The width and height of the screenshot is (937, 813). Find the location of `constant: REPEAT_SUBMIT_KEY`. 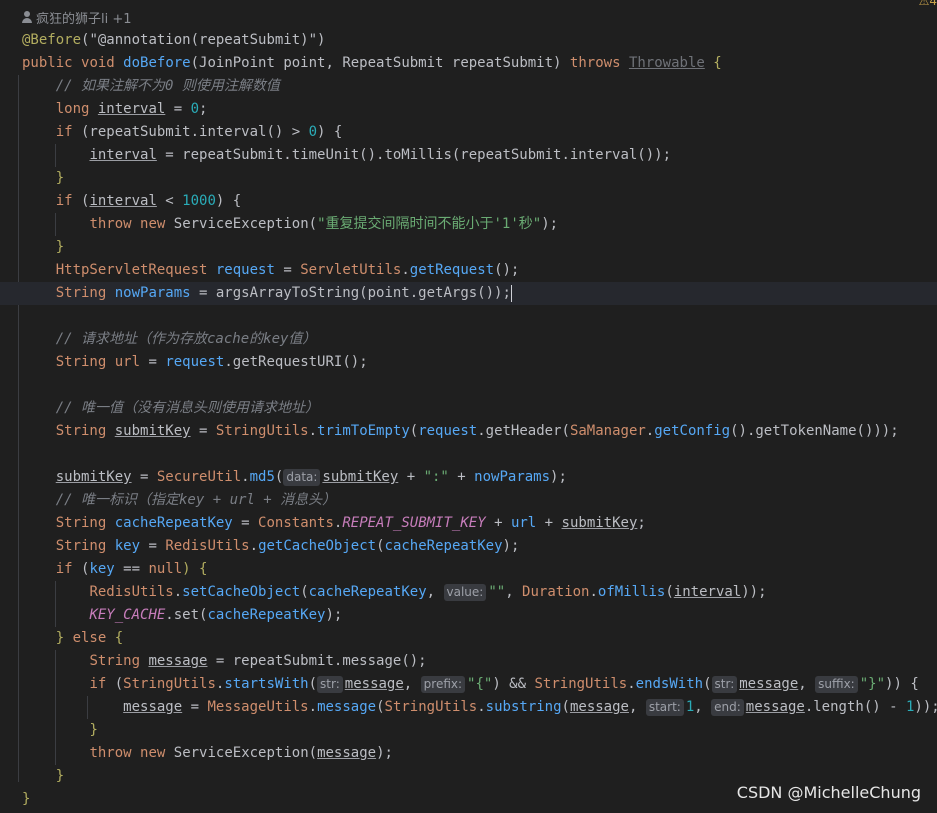

constant: REPEAT_SUBMIT_KEY is located at coordinates (414, 523).